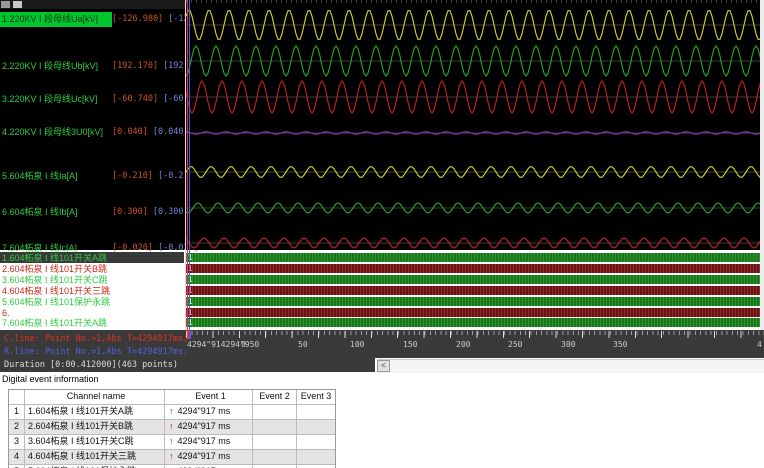  I want to click on channel-name-cell: 1.604柘泉 I 线101开关A跳, so click(95, 412).